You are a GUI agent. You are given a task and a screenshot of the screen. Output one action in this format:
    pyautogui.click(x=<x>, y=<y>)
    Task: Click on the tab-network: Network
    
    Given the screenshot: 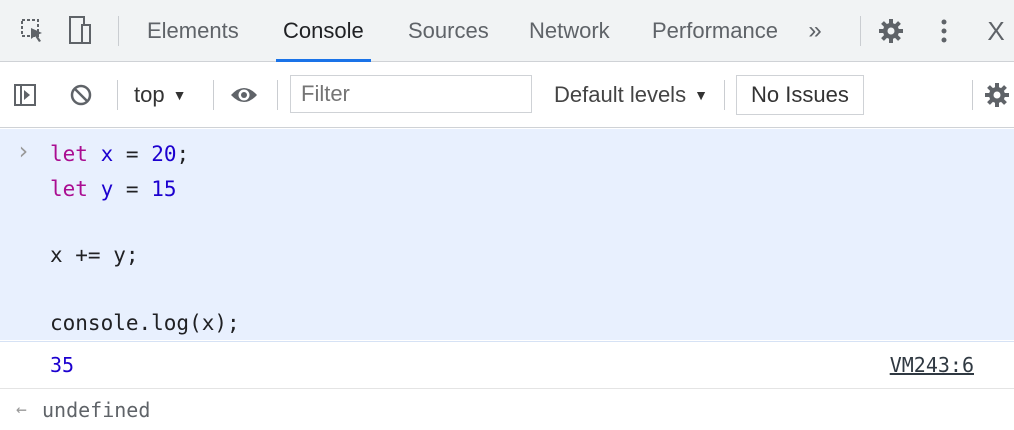 What is the action you would take?
    pyautogui.click(x=569, y=31)
    